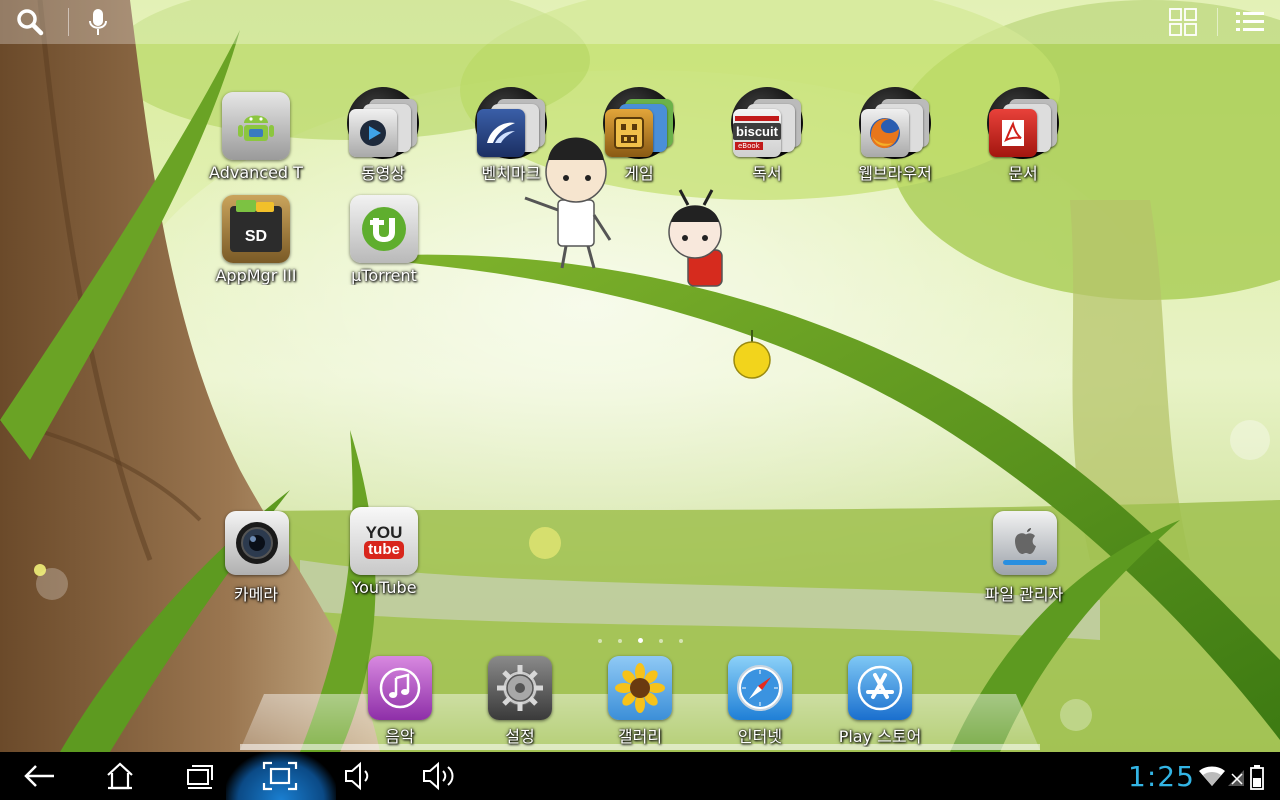 The width and height of the screenshot is (1280, 800). Describe the element at coordinates (895, 173) in the screenshot. I see `app-label: 웹브라우저` at that location.